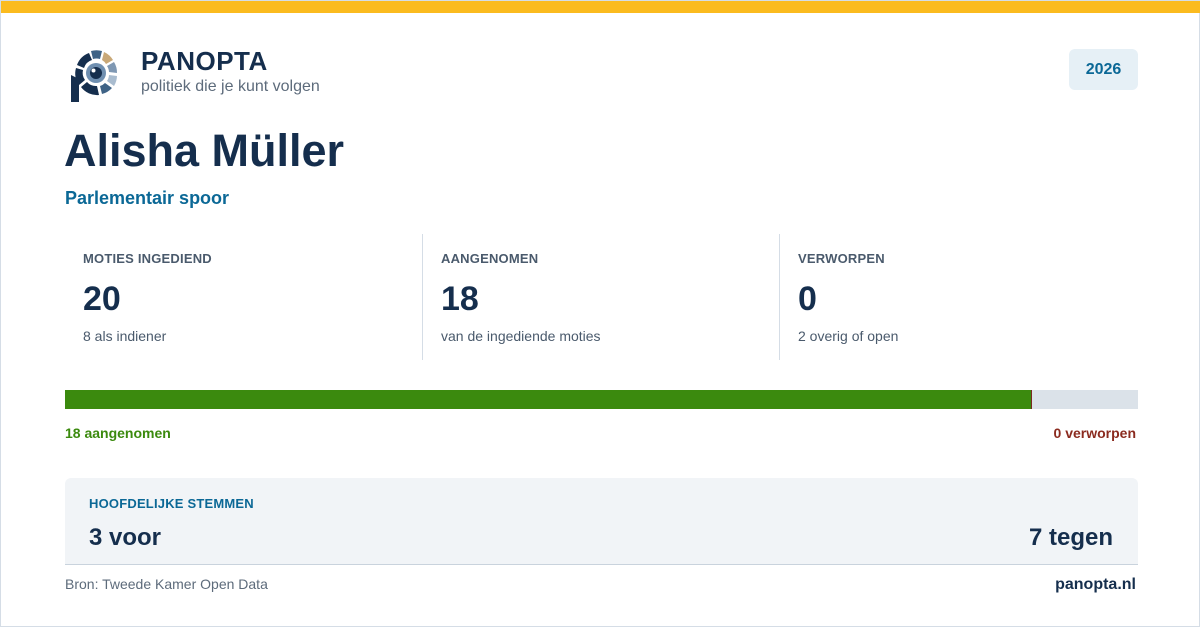 The width and height of the screenshot is (1200, 627). Describe the element at coordinates (95, 74) in the screenshot. I see `panopta-logo-icon` at that location.